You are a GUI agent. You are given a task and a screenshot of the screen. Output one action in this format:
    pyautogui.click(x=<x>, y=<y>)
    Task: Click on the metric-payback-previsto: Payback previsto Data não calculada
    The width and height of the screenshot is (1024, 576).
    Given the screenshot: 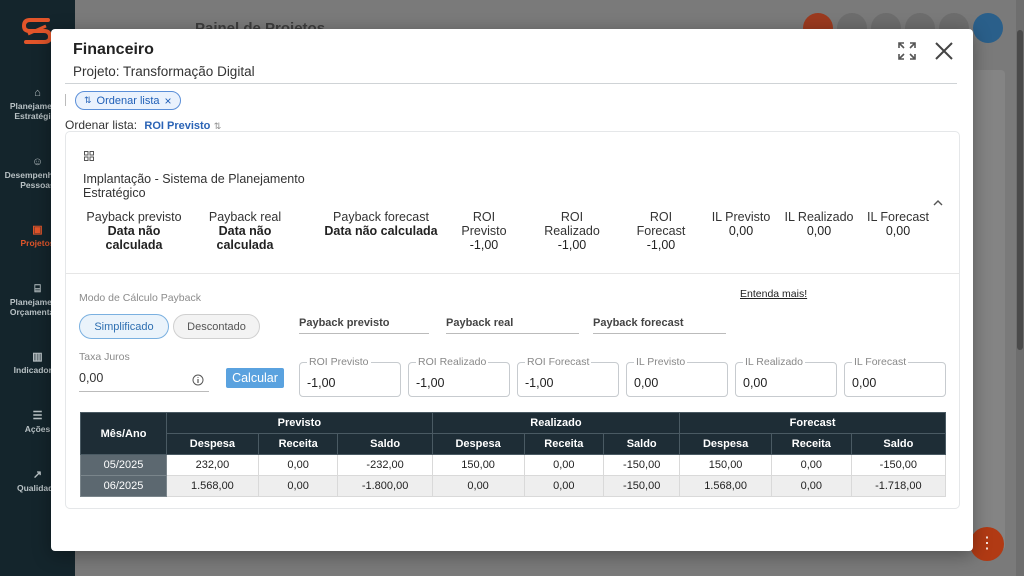 What is the action you would take?
    pyautogui.click(x=134, y=231)
    